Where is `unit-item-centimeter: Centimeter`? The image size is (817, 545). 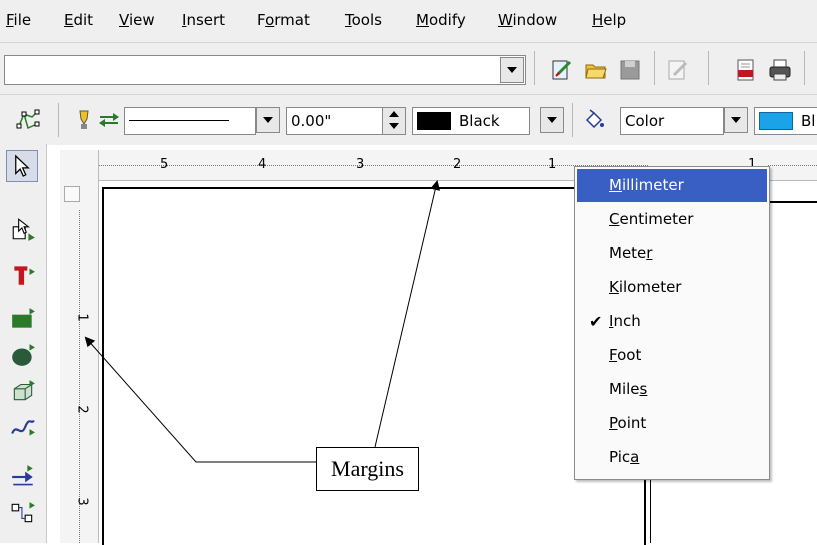 unit-item-centimeter: Centimeter is located at coordinates (672, 219).